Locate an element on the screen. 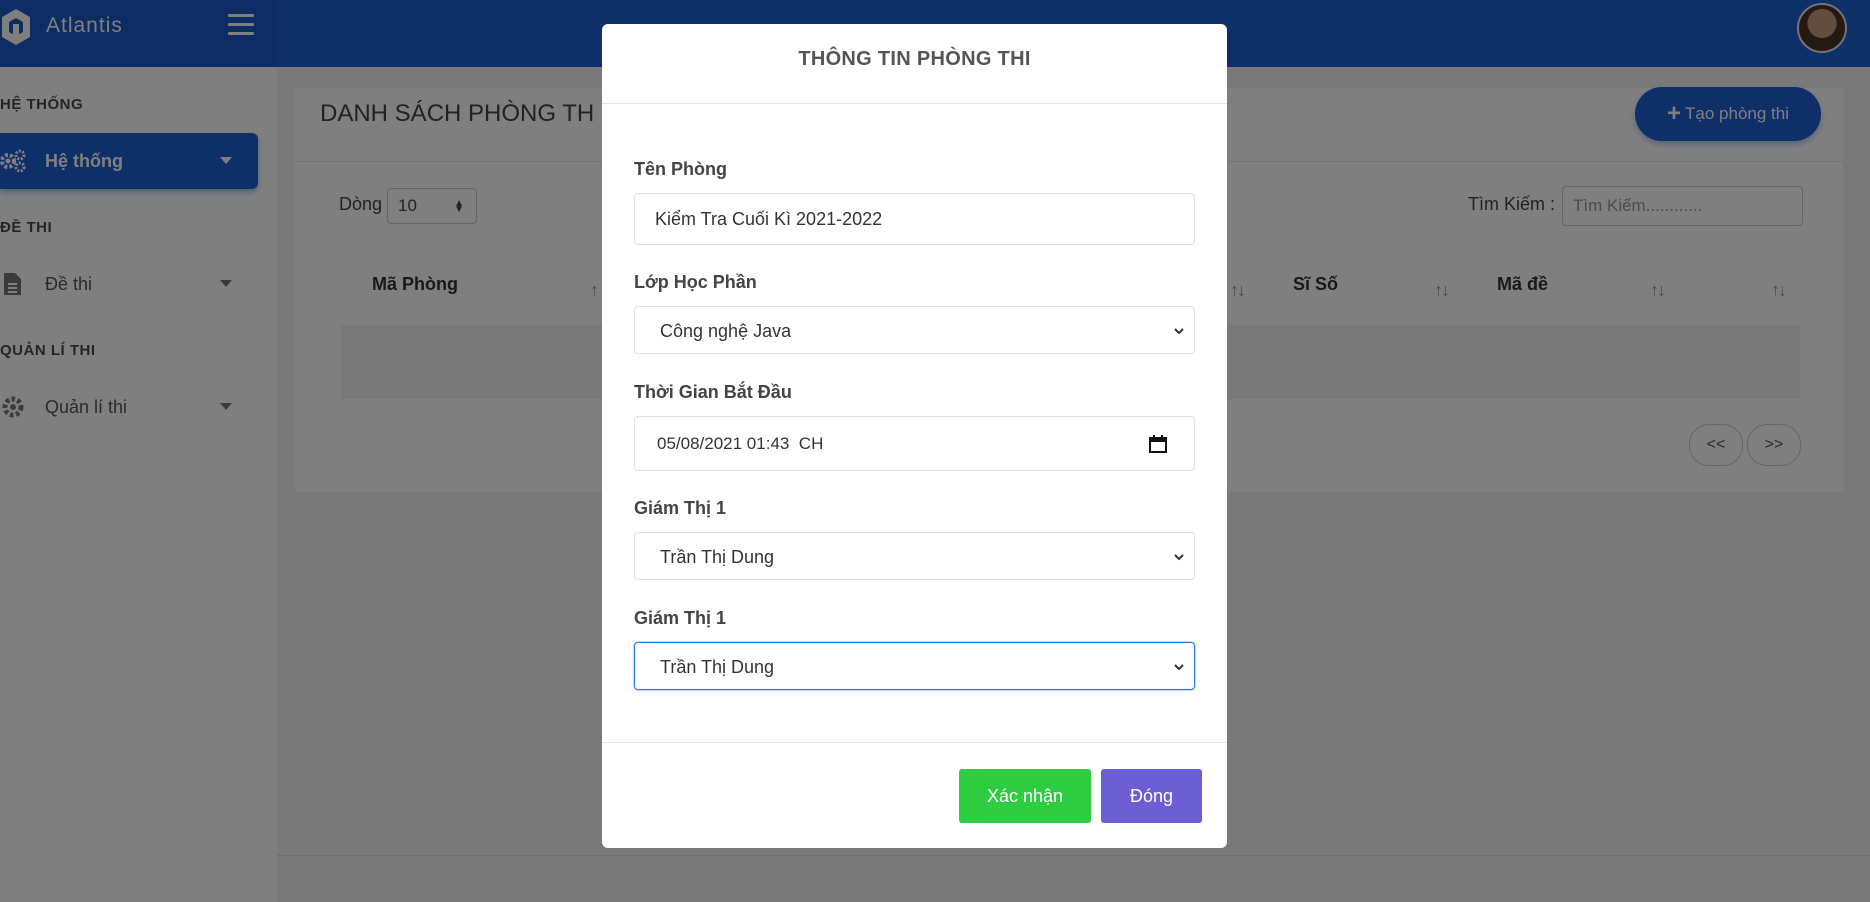 This screenshot has width=1870, height=902. modal-footer-divider is located at coordinates (914, 742).